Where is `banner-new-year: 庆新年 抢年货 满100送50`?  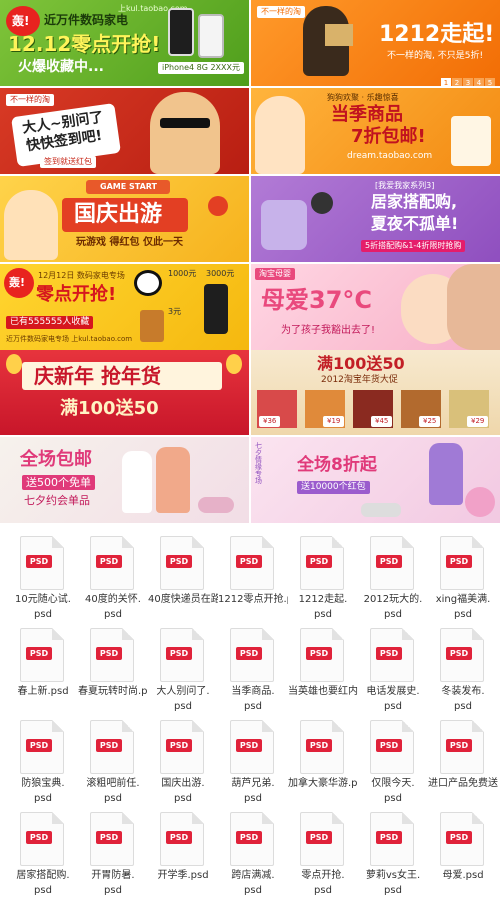
banner-new-year: 庆新年 抢年货 满100送50 is located at coordinates (124, 392).